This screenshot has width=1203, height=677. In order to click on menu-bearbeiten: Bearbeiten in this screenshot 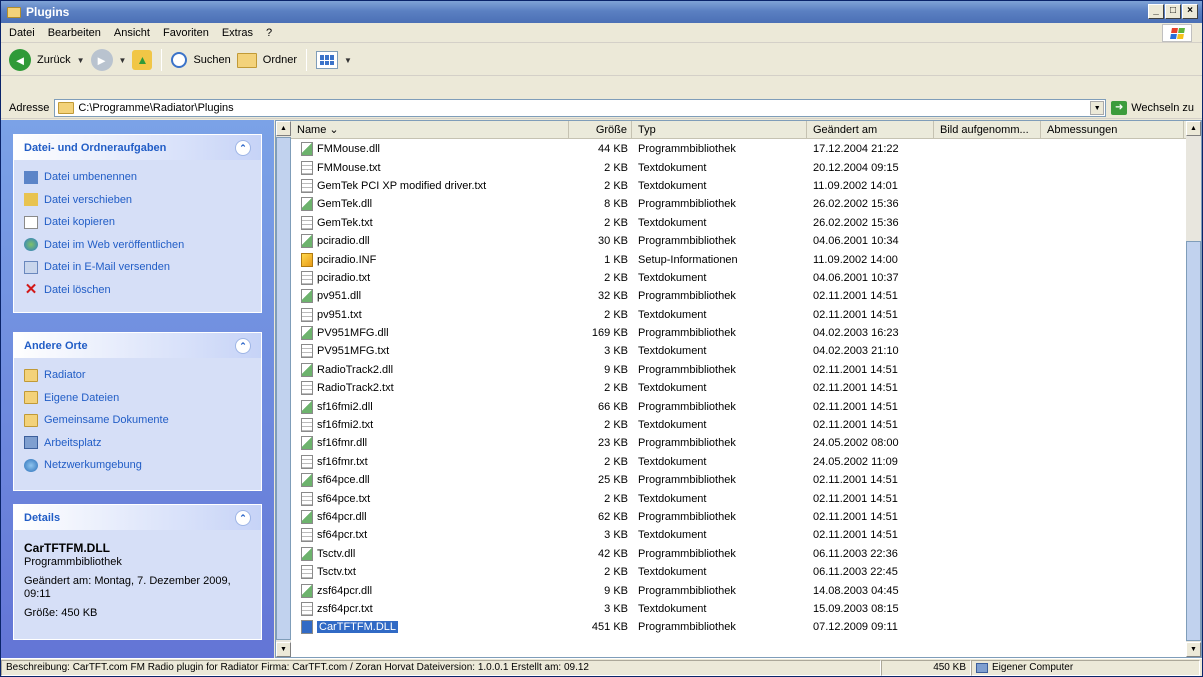, I will do `click(74, 33)`.